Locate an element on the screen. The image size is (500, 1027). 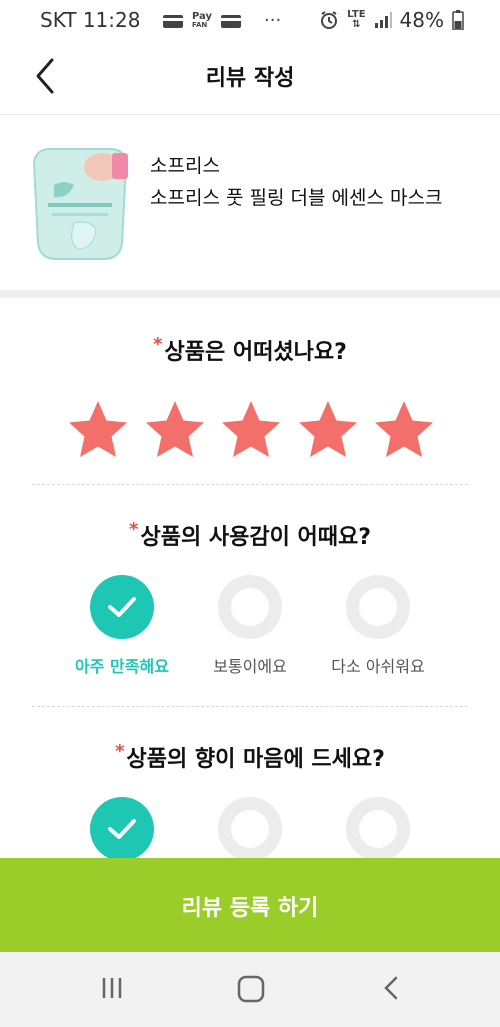
pay-icon: Pay FAN is located at coordinates (202, 20).